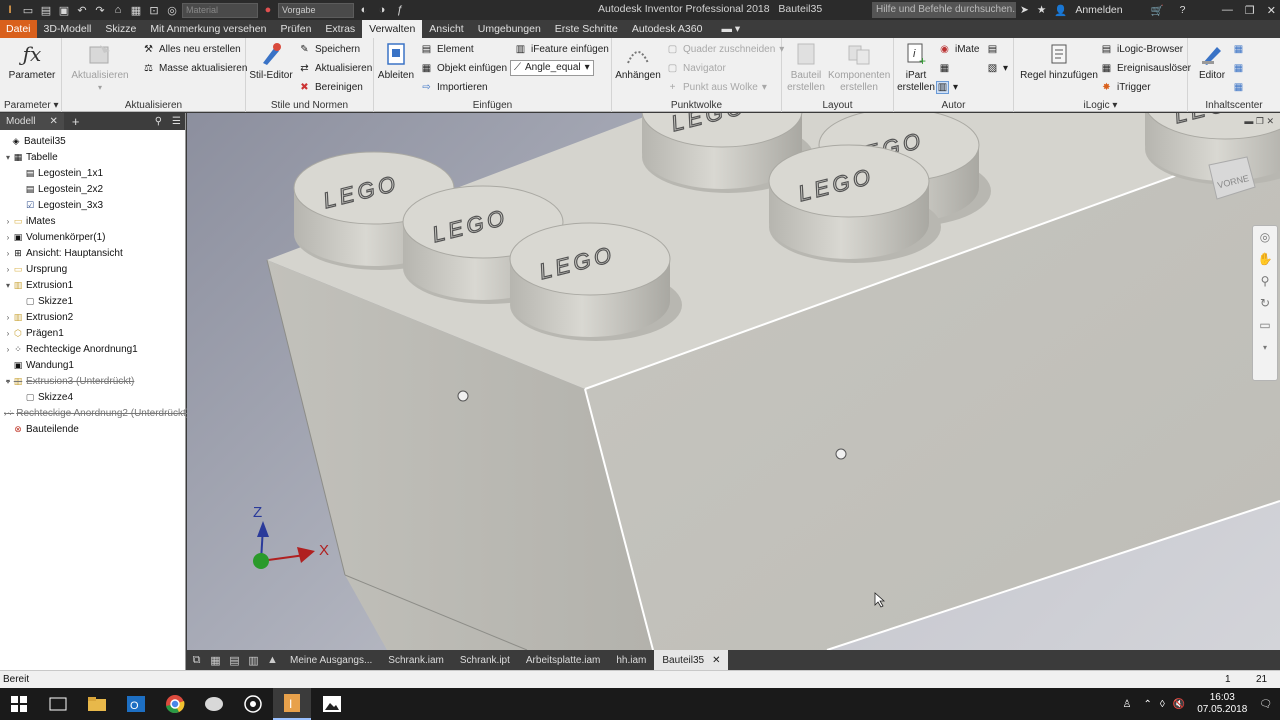  I want to click on content-tool-3: ▦, so click(1238, 87).